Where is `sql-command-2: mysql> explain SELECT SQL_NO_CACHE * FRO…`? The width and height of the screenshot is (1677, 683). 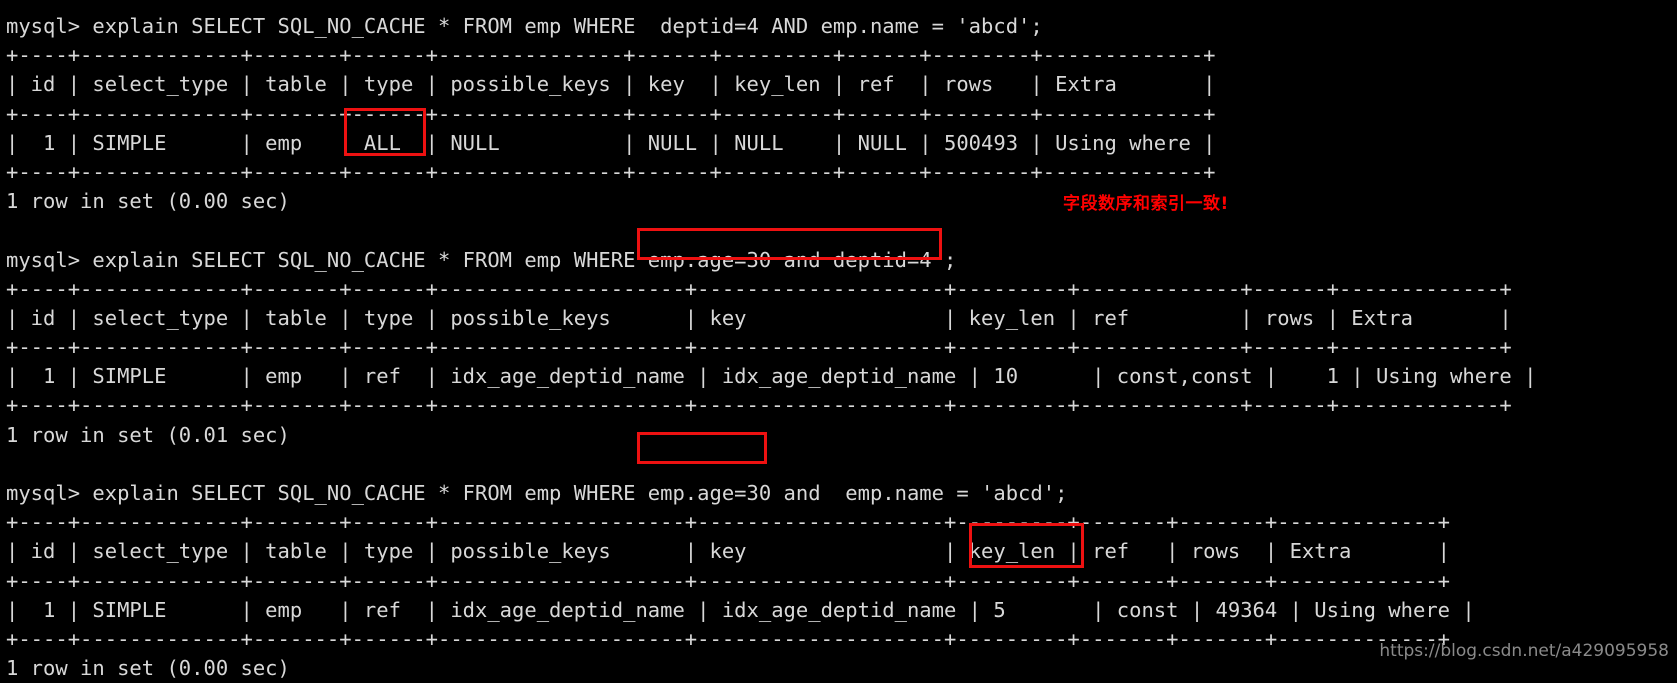
sql-command-2: mysql> explain SELECT SQL_NO_CACHE * FRO… is located at coordinates (841, 260).